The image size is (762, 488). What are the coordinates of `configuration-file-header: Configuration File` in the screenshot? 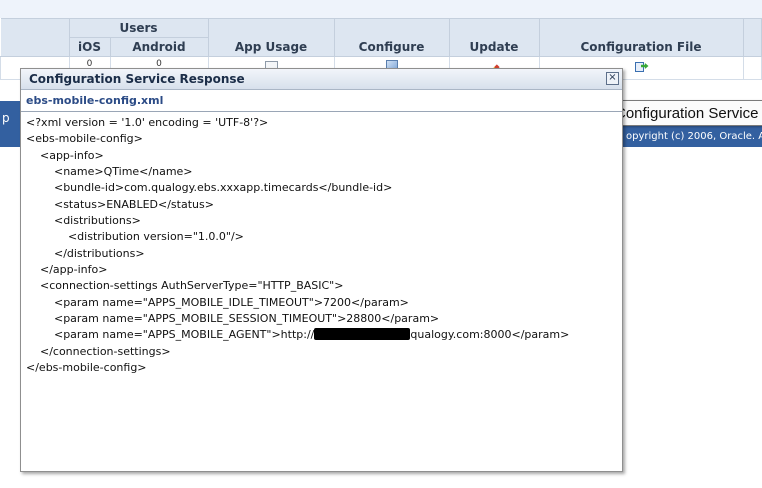 It's located at (641, 37).